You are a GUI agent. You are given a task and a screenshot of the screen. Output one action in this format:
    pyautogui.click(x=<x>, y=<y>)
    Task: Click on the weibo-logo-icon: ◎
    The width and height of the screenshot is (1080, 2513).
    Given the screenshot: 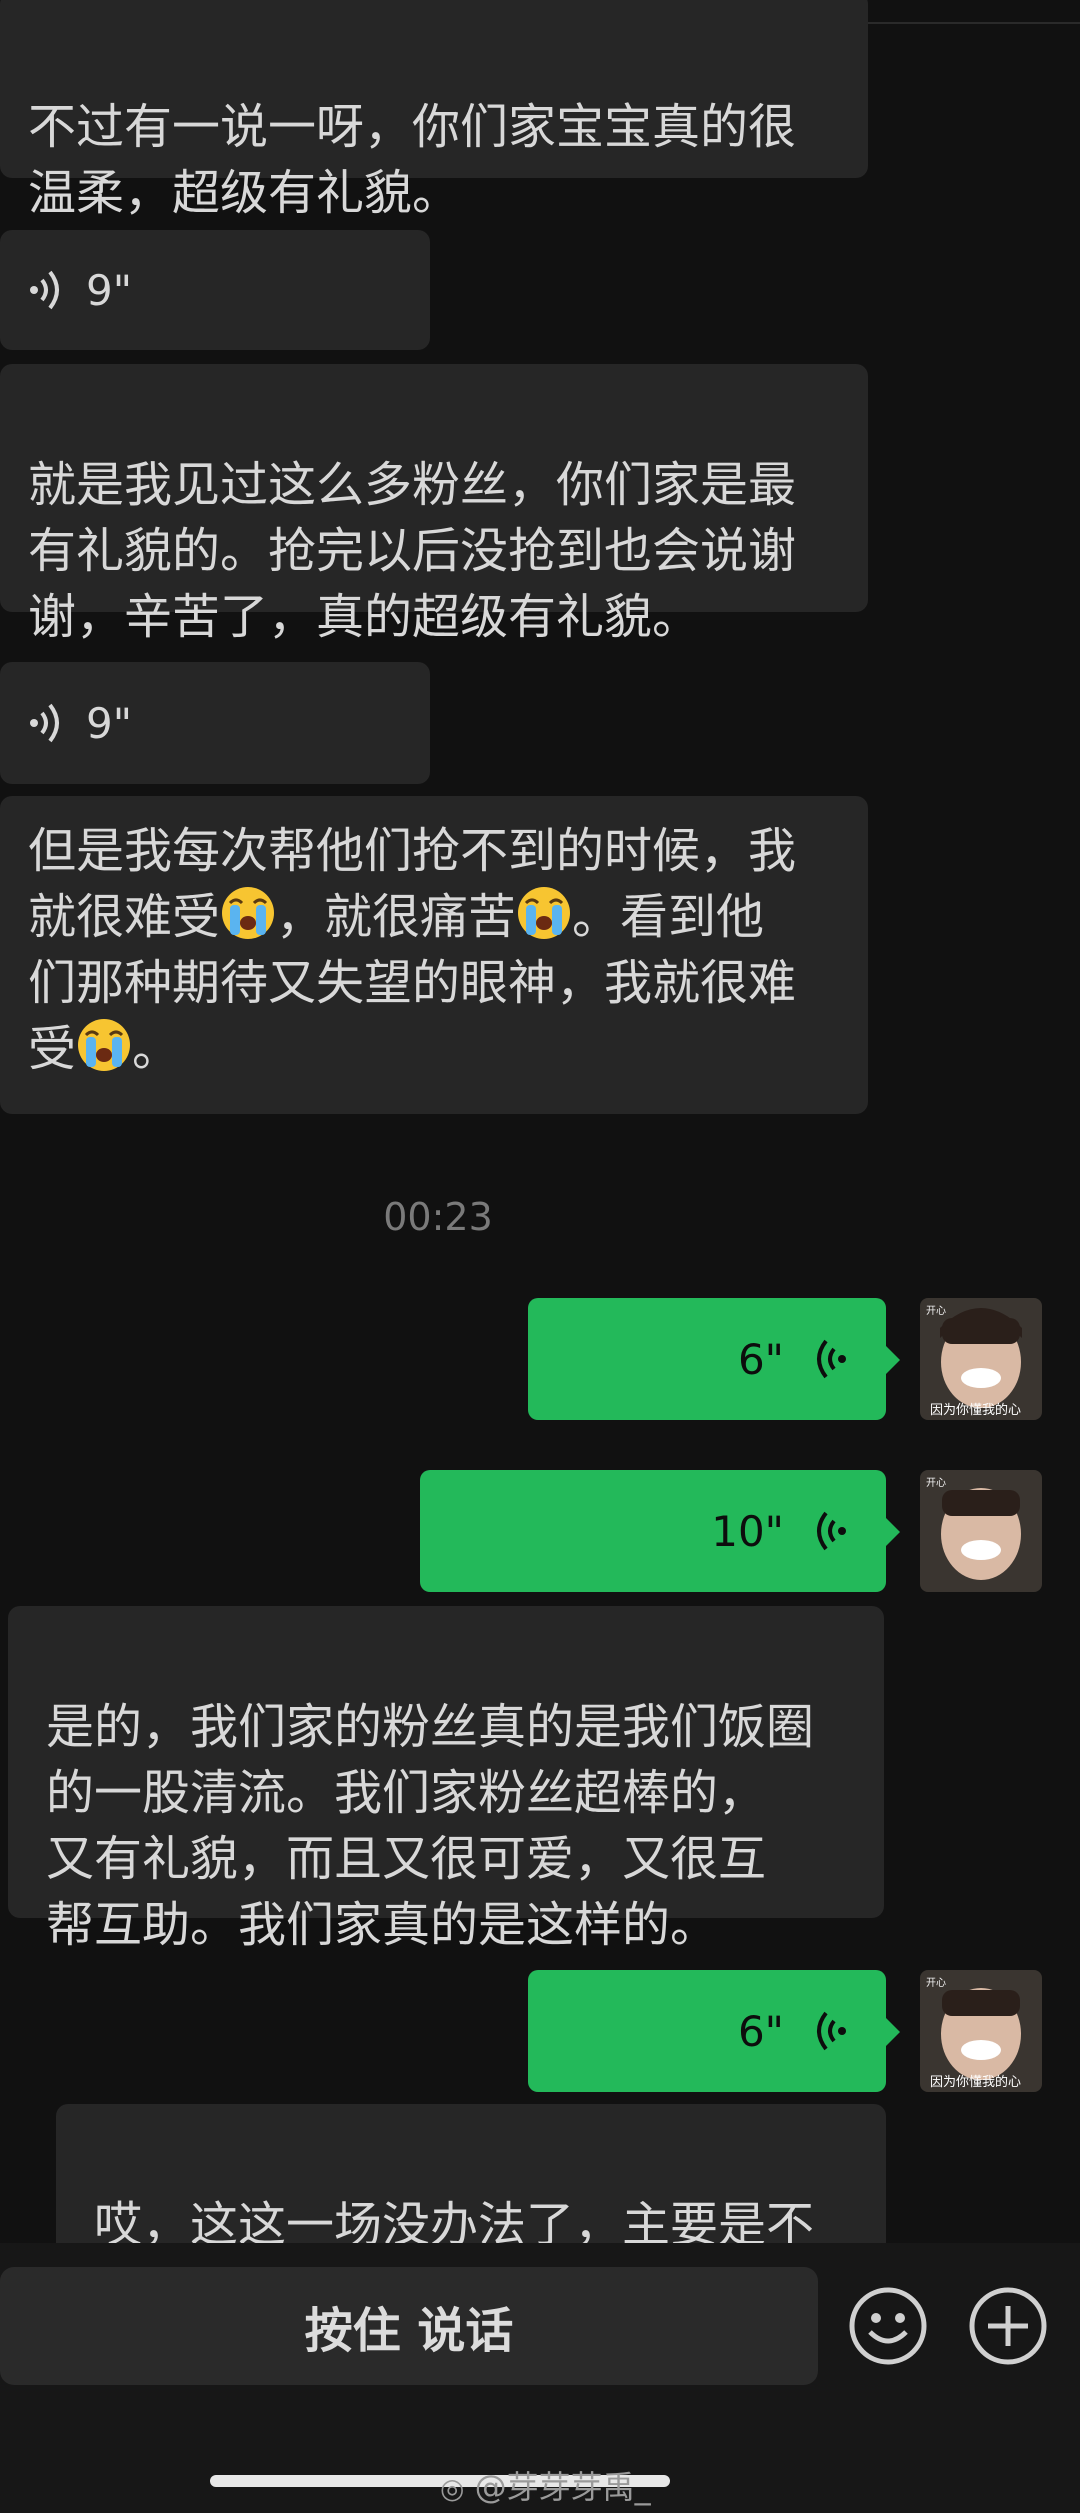 What is the action you would take?
    pyautogui.click(x=452, y=2488)
    